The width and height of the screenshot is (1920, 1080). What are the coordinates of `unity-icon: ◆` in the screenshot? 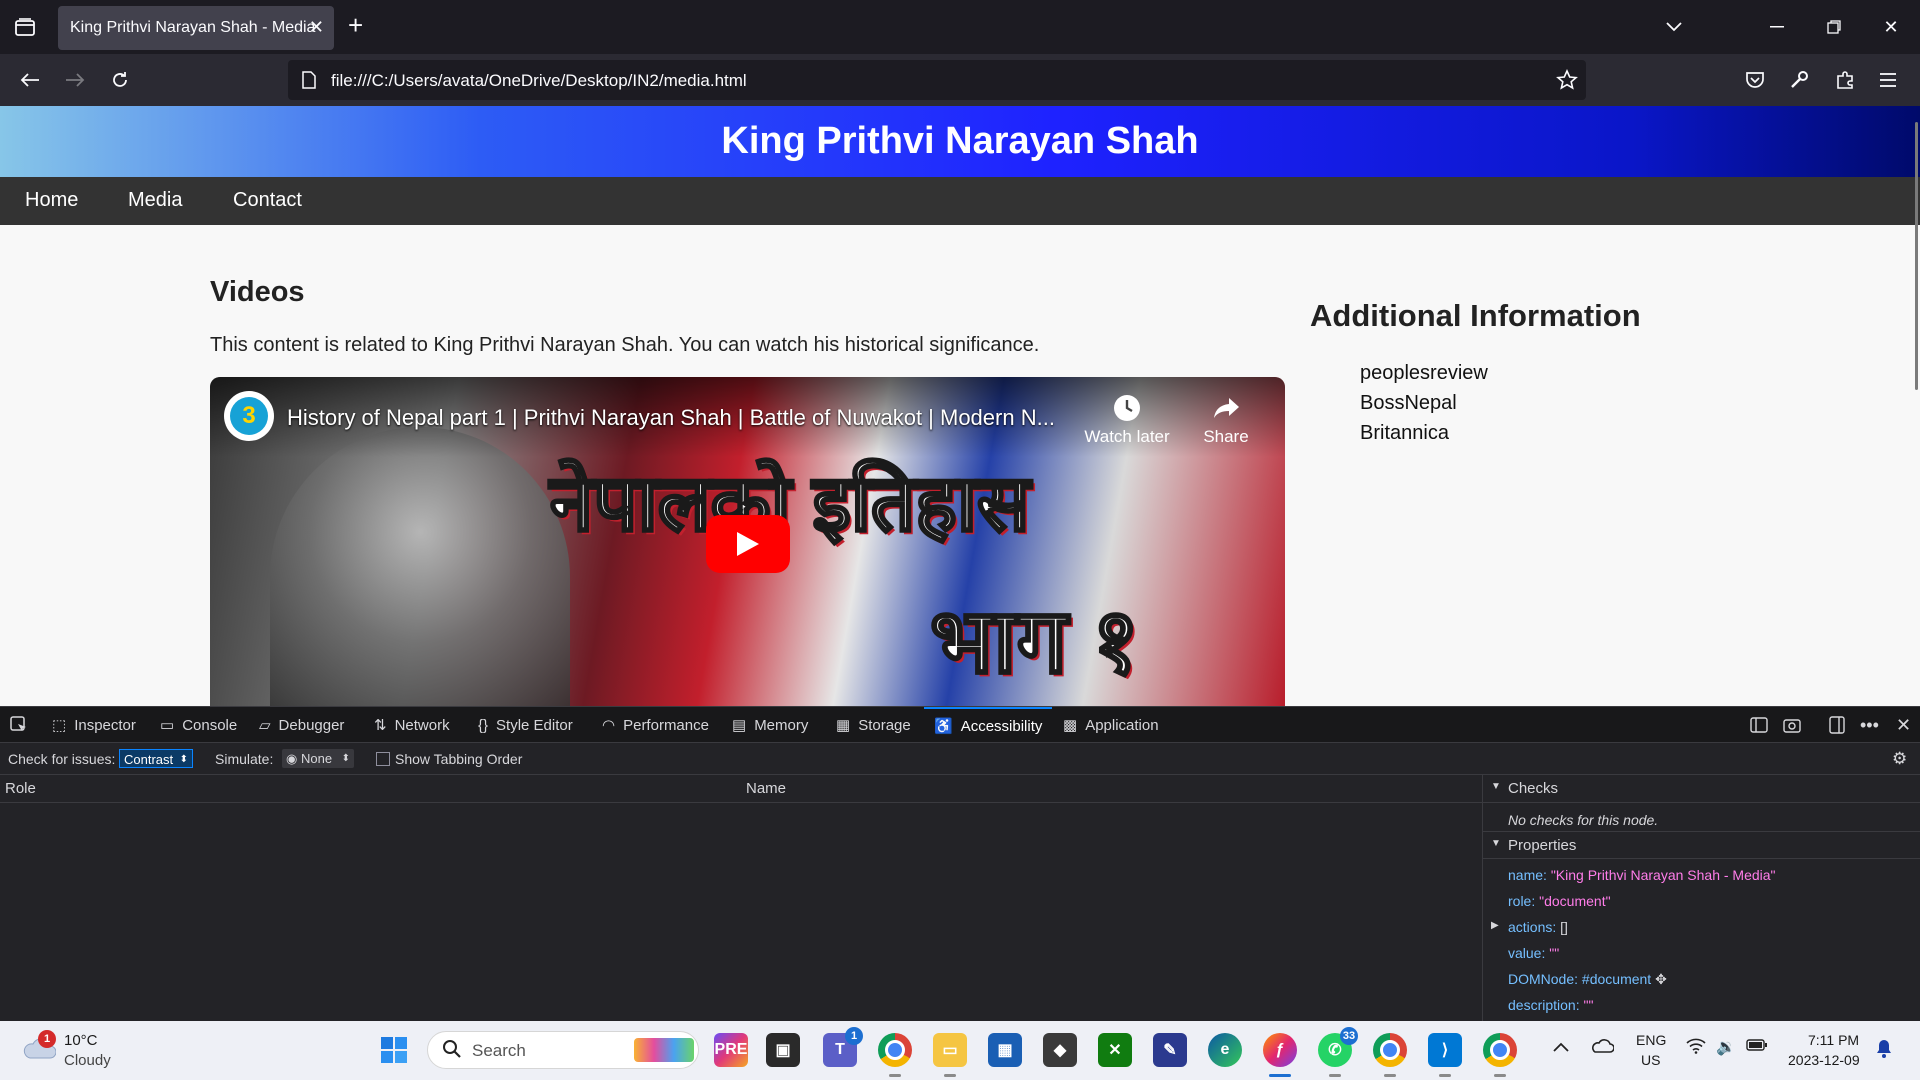 It's located at (1060, 1050).